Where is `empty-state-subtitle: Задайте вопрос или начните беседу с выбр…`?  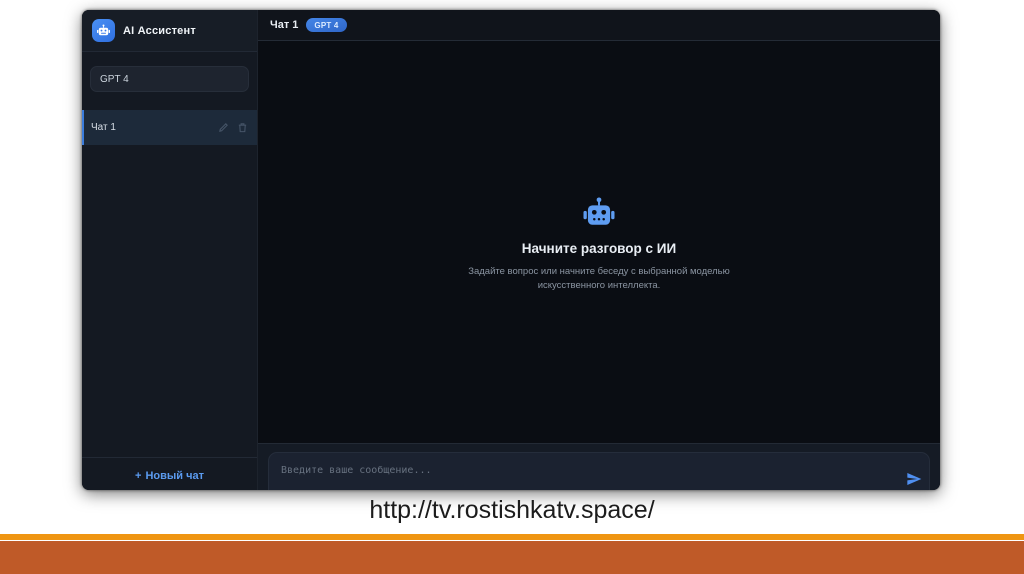 empty-state-subtitle: Задайте вопрос или начните беседу с выбр… is located at coordinates (599, 278).